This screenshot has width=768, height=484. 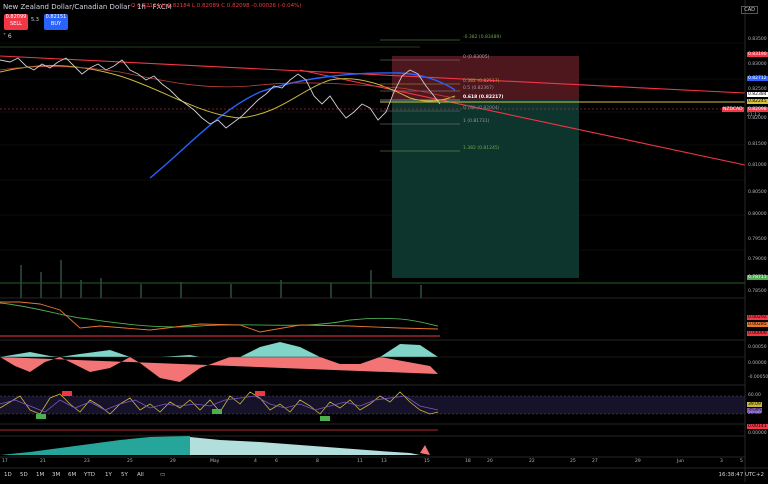 I want to click on time-axis-label: 21, so click(x=43, y=461).